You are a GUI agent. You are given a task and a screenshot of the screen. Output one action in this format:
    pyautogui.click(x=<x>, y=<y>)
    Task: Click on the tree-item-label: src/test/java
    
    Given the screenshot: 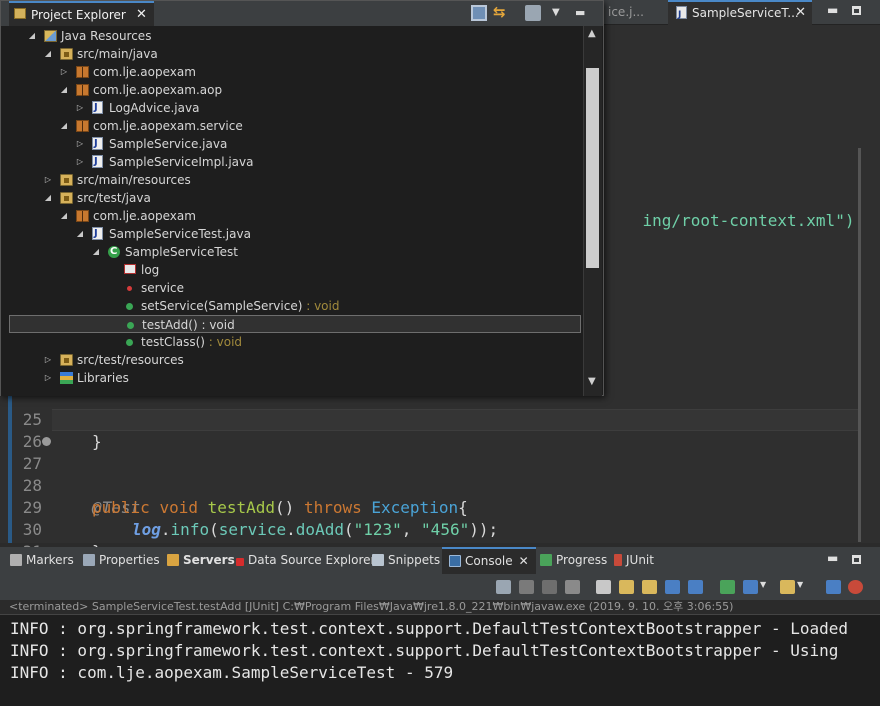 What is the action you would take?
    pyautogui.click(x=114, y=198)
    